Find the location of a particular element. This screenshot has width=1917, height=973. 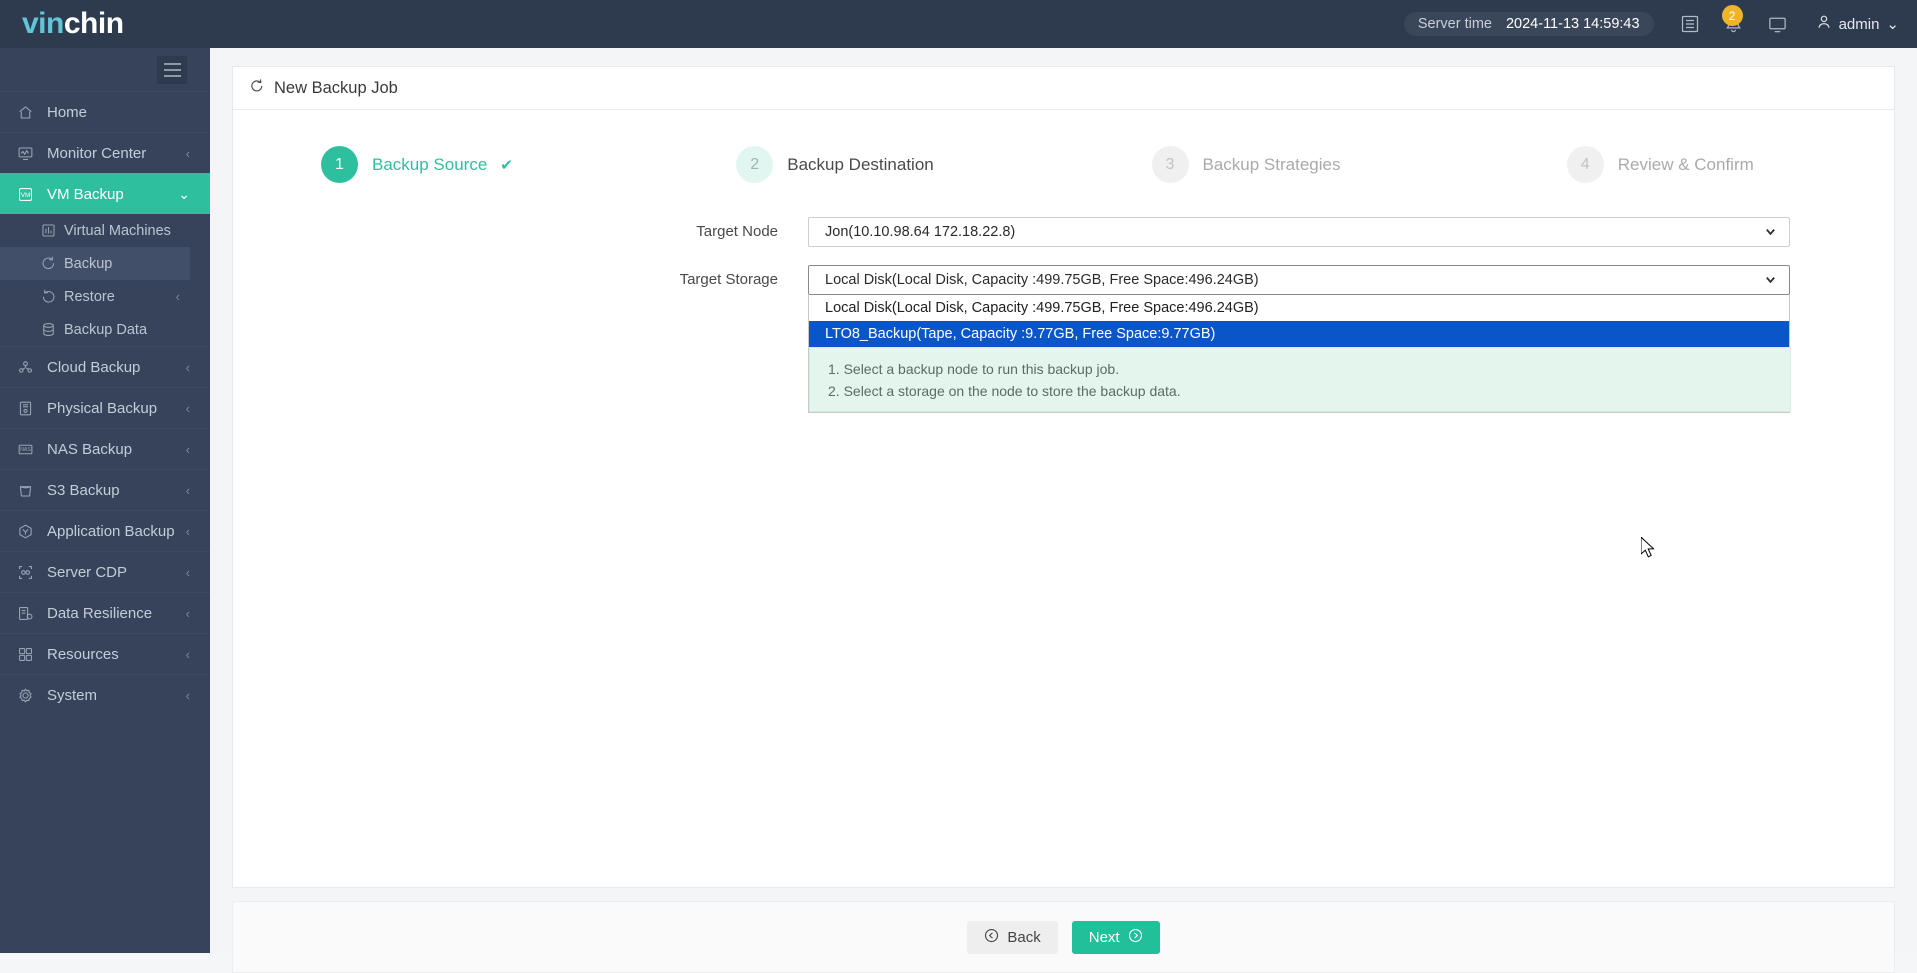

sidebar-item-vm-backup: VM VM Backup ⌄ is located at coordinates (105, 193).